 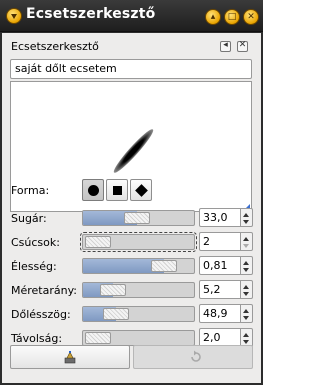 What do you see at coordinates (138, 290) in the screenshot?
I see `aspect-ratio-slider` at bounding box center [138, 290].